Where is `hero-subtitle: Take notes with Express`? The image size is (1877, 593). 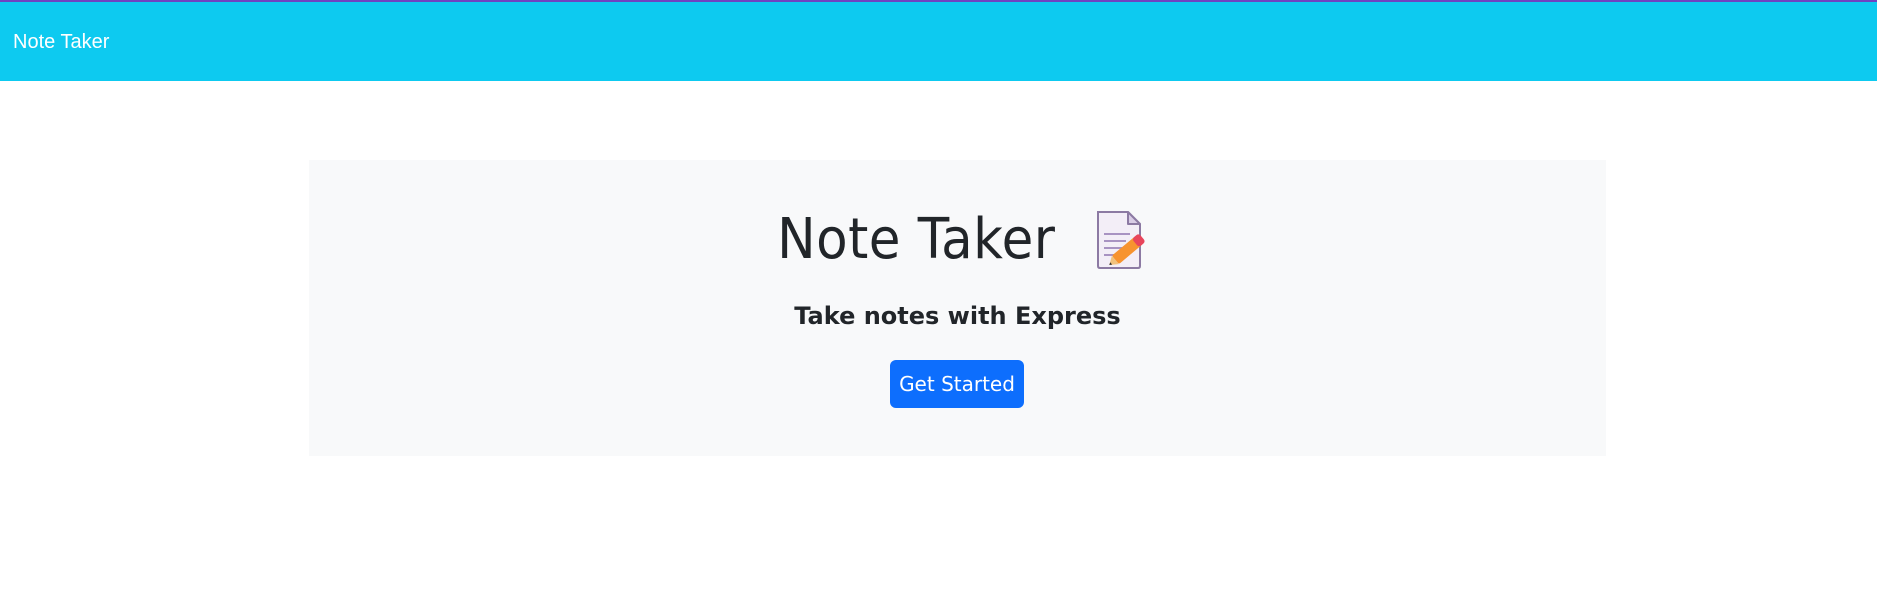
hero-subtitle: Take notes with Express is located at coordinates (957, 316).